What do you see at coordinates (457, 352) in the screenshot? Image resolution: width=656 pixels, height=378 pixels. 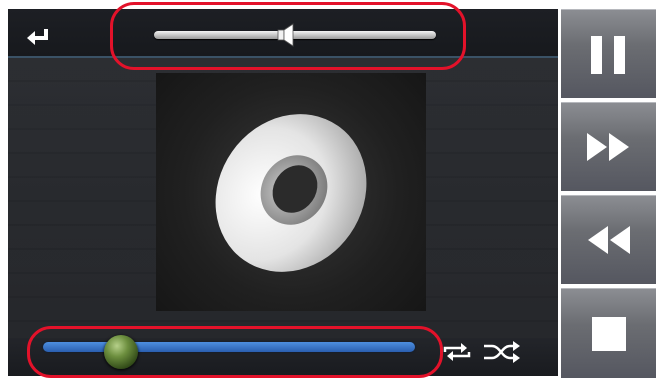 I see `repeat-icon` at bounding box center [457, 352].